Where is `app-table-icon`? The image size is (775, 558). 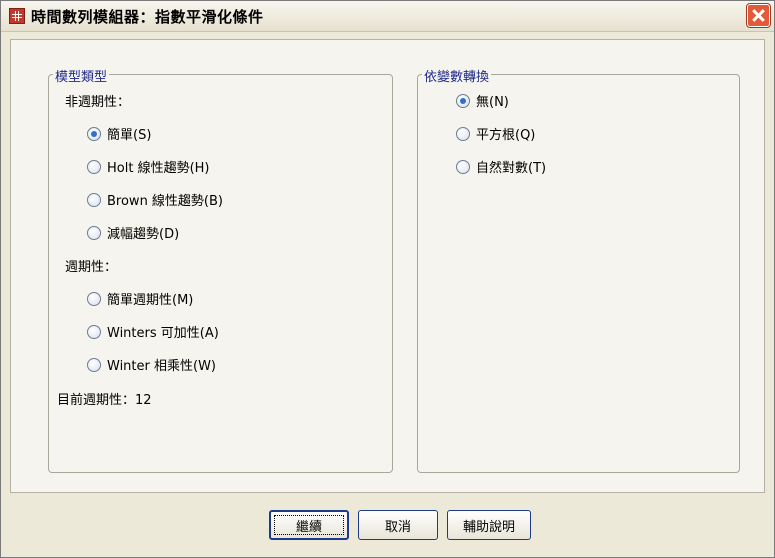
app-table-icon is located at coordinates (17, 16).